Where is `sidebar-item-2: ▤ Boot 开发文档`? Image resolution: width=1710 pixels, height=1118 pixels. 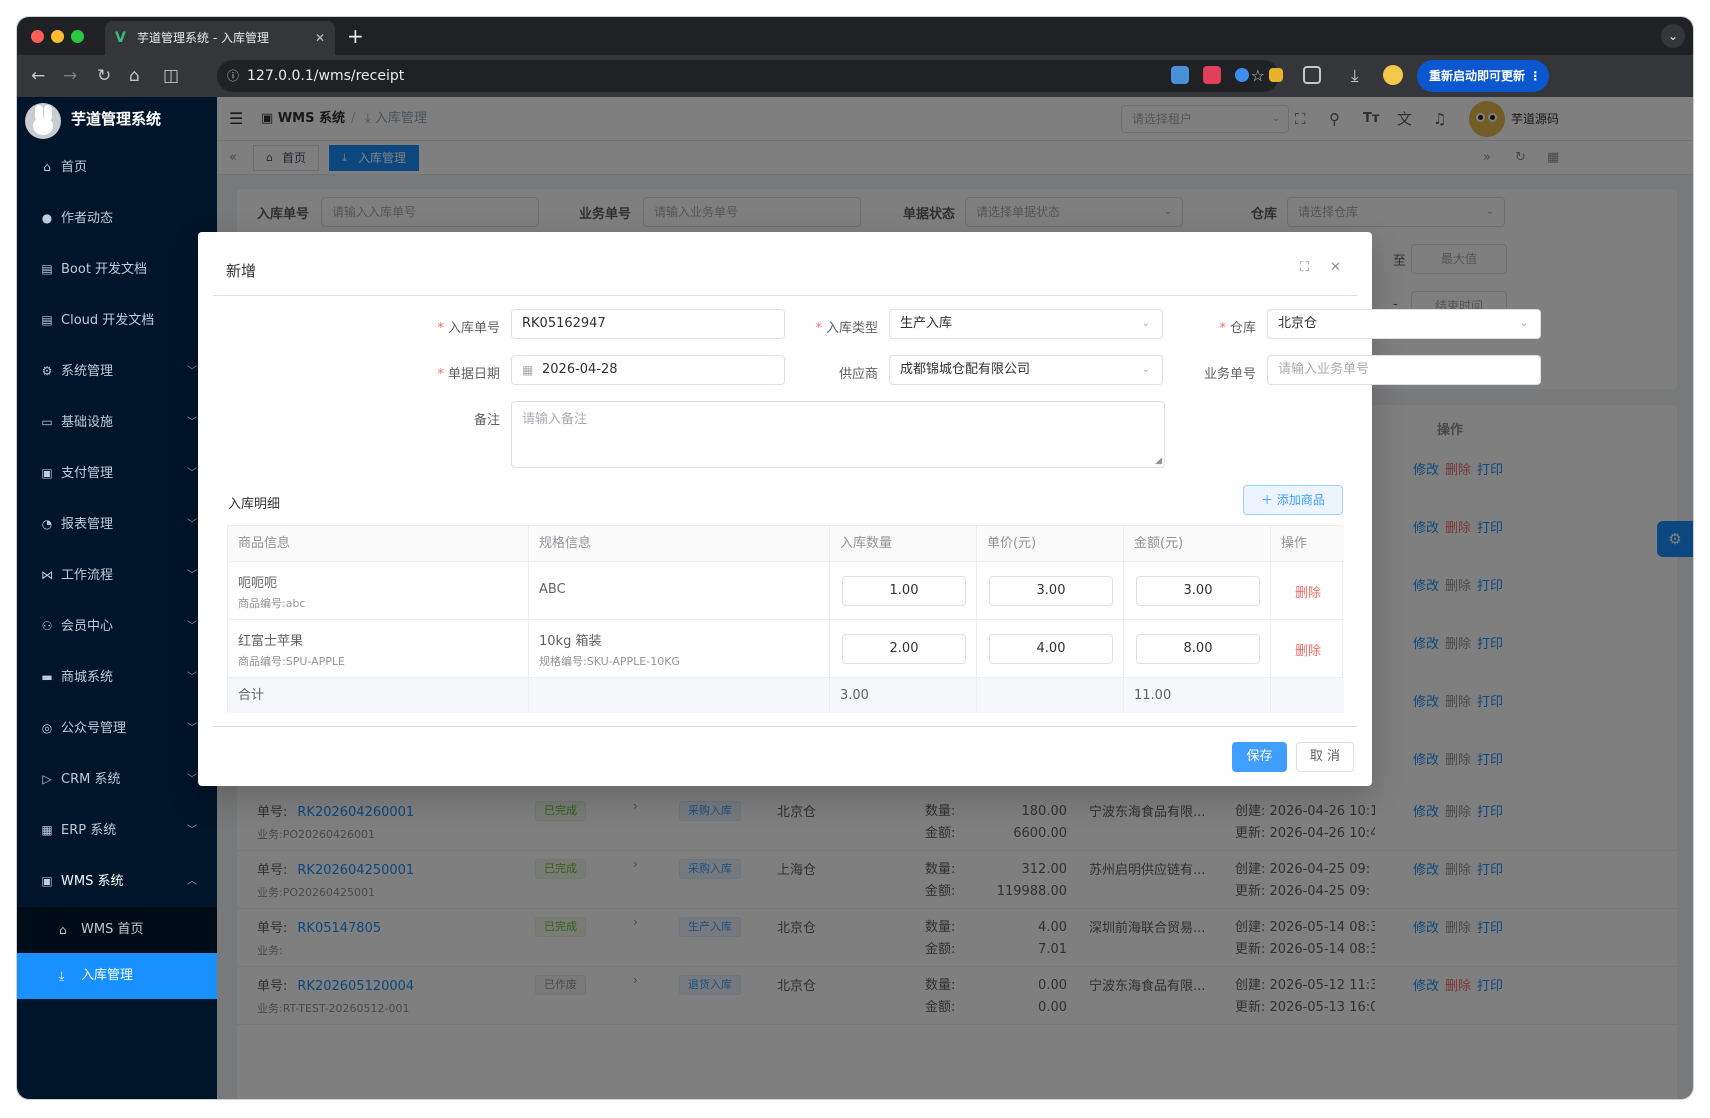 sidebar-item-2: ▤ Boot 开发文档 is located at coordinates (117, 269).